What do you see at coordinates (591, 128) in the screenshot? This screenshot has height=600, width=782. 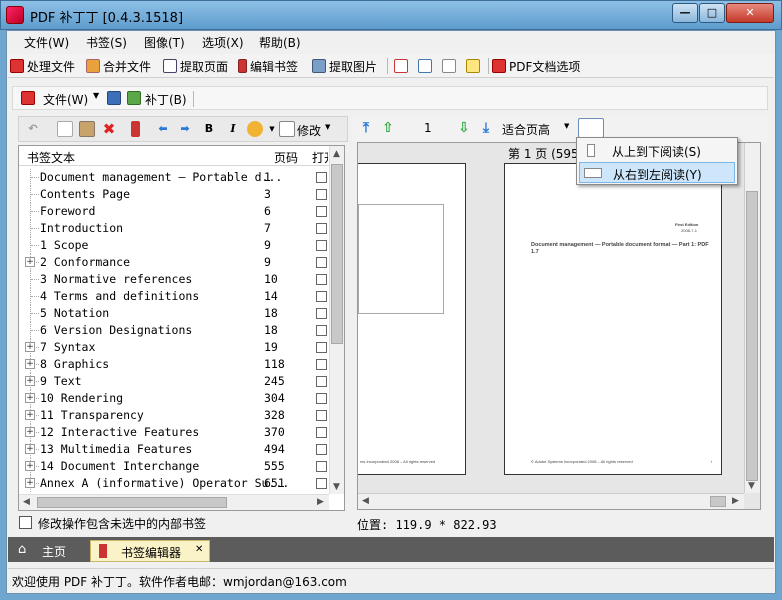 I see `reading-direction-button` at bounding box center [591, 128].